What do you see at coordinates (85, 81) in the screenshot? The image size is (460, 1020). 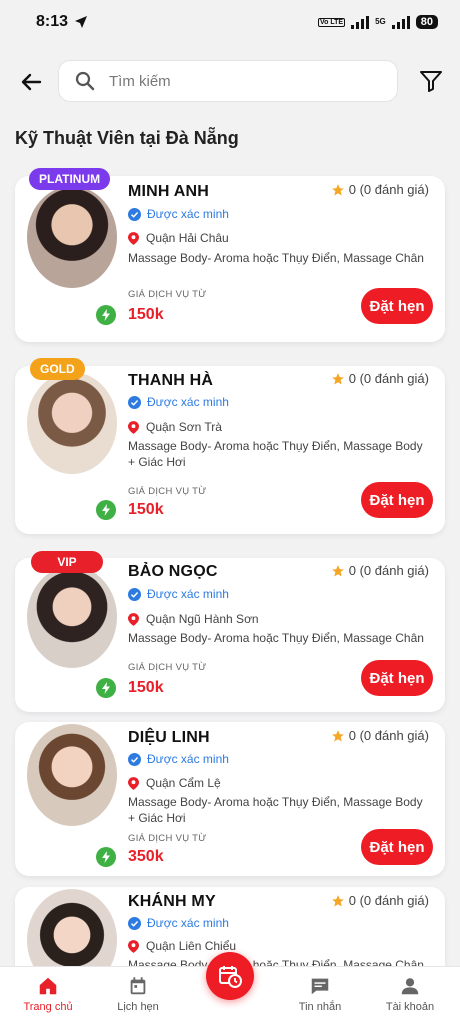 I see `search-icon` at bounding box center [85, 81].